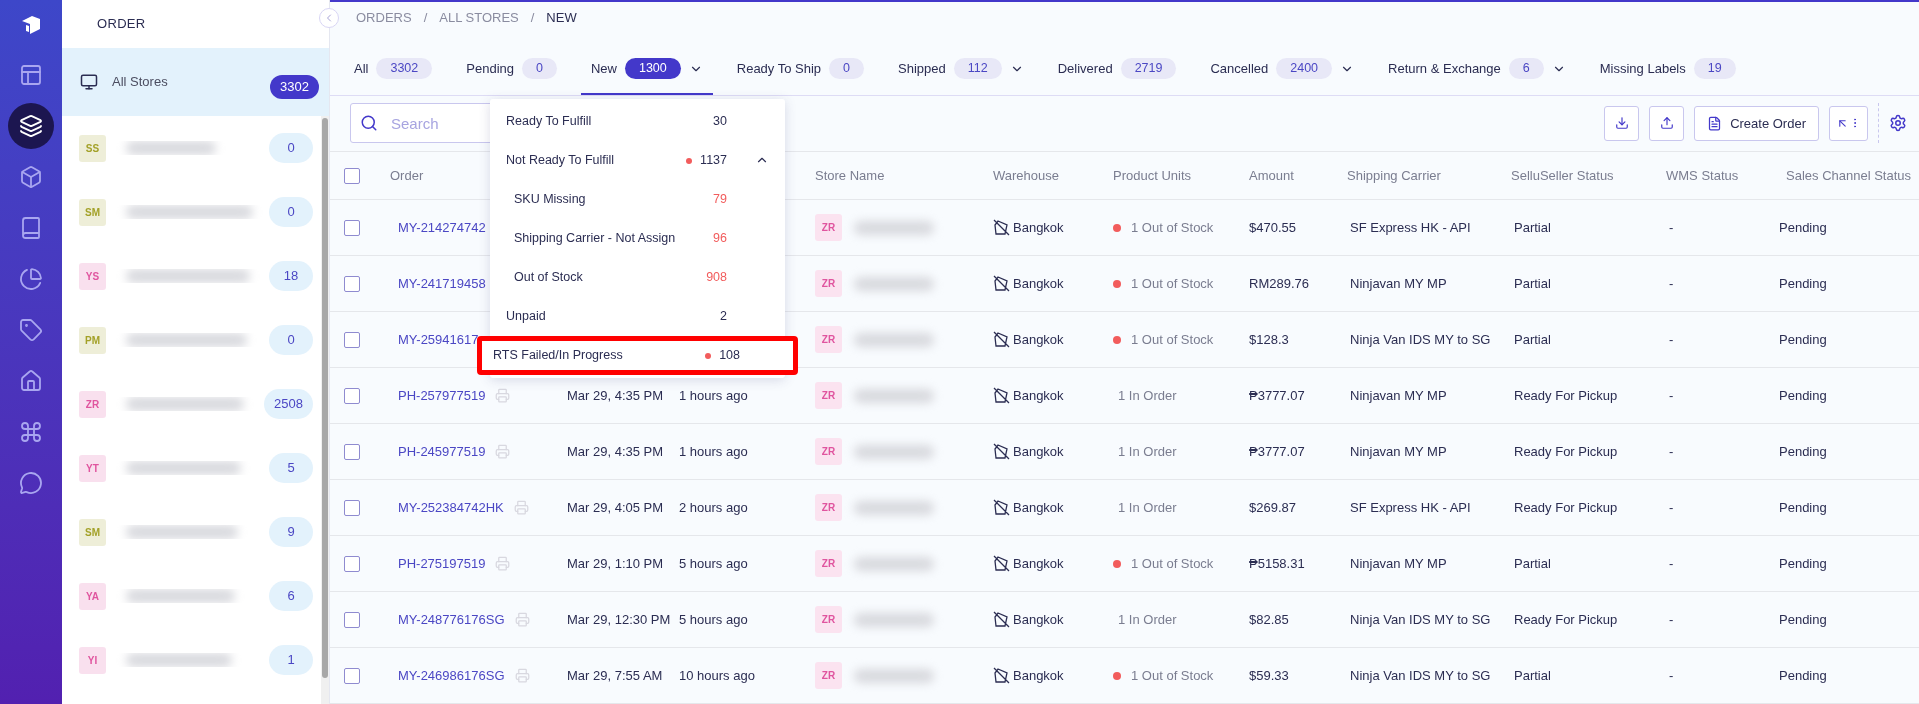 This screenshot has width=1919, height=704. I want to click on layers-icon, so click(31, 126).